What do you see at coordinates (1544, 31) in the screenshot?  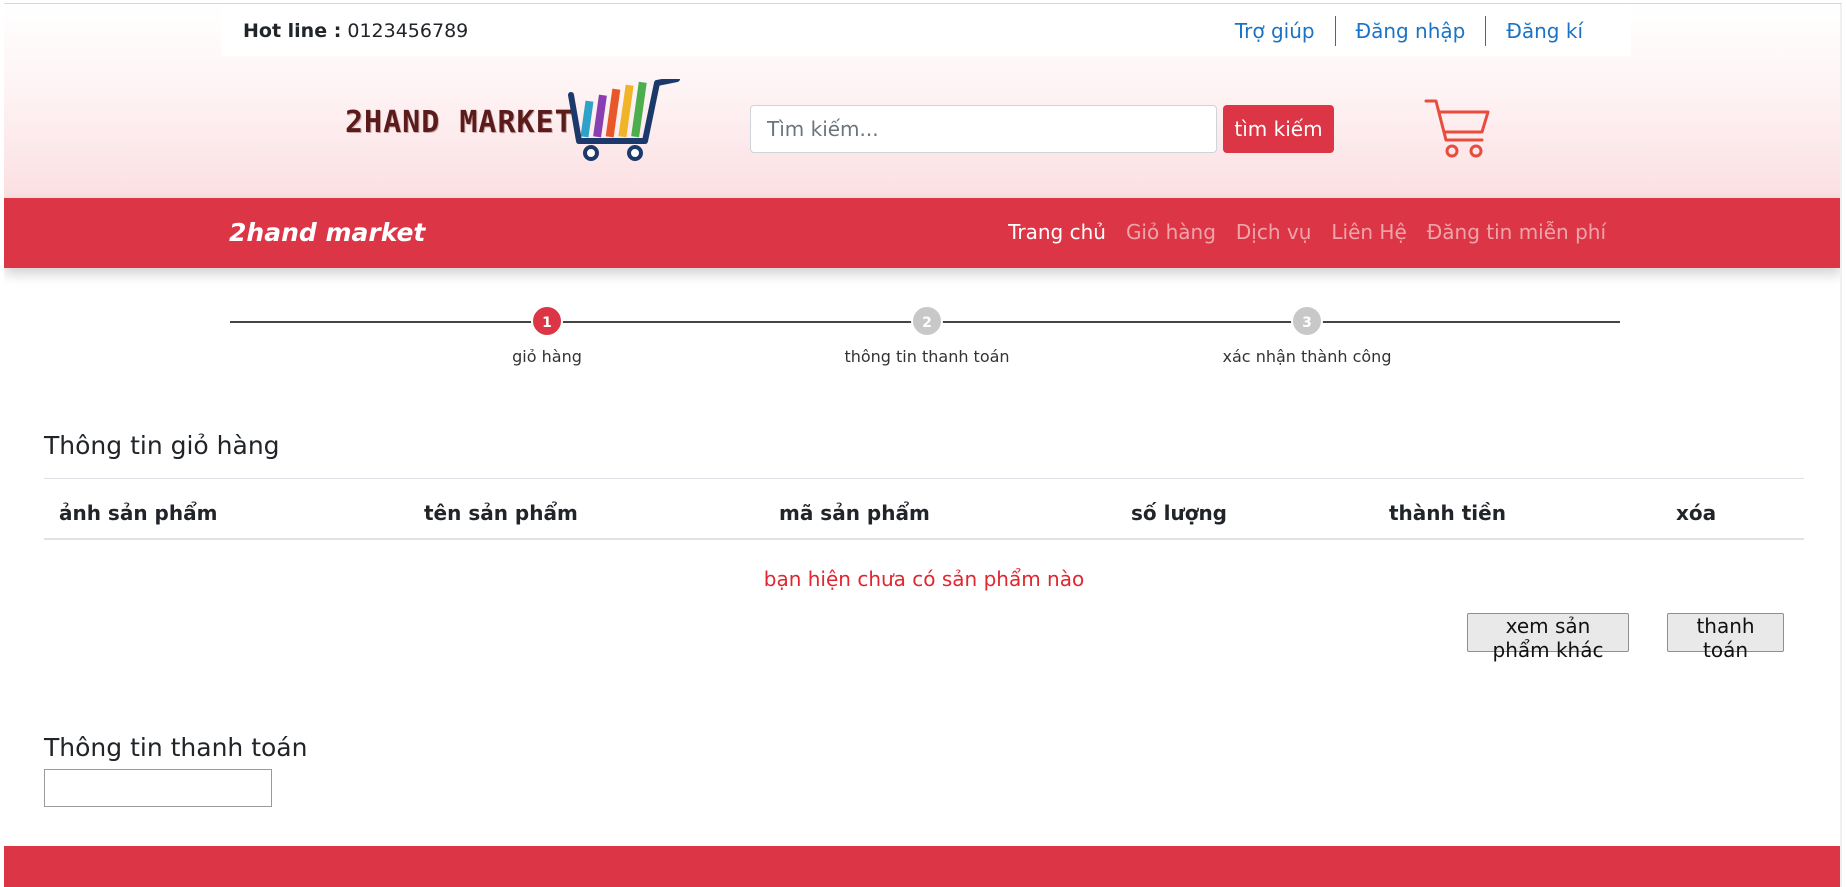 I see `register-link: Đăng kí` at bounding box center [1544, 31].